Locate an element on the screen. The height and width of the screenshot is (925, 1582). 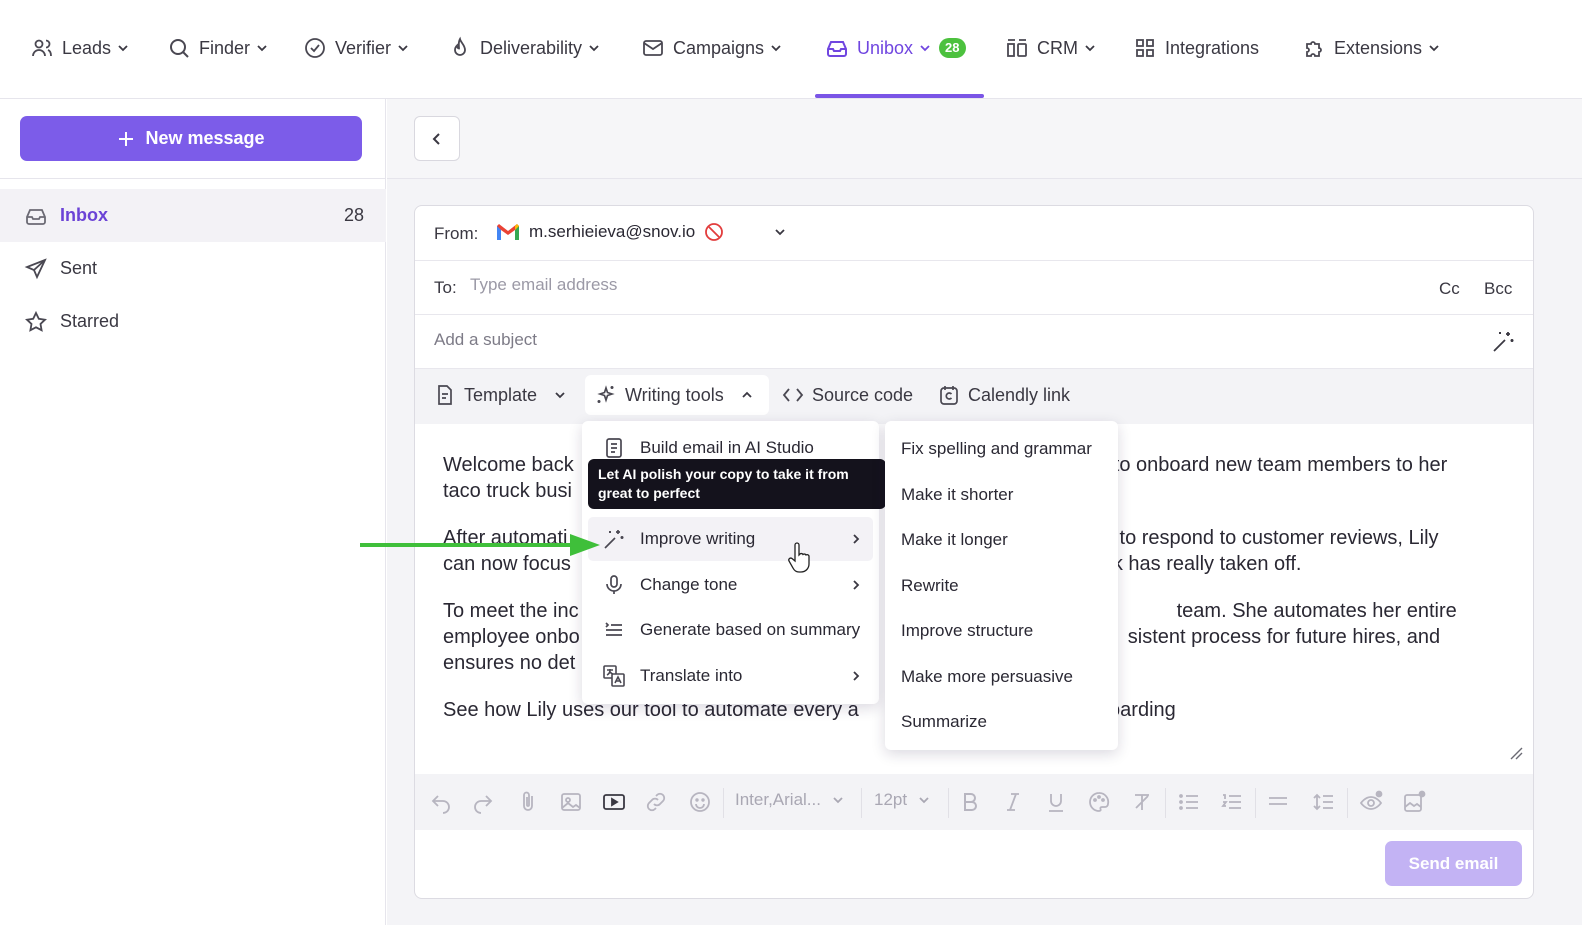
microphone-icon is located at coordinates (614, 584).